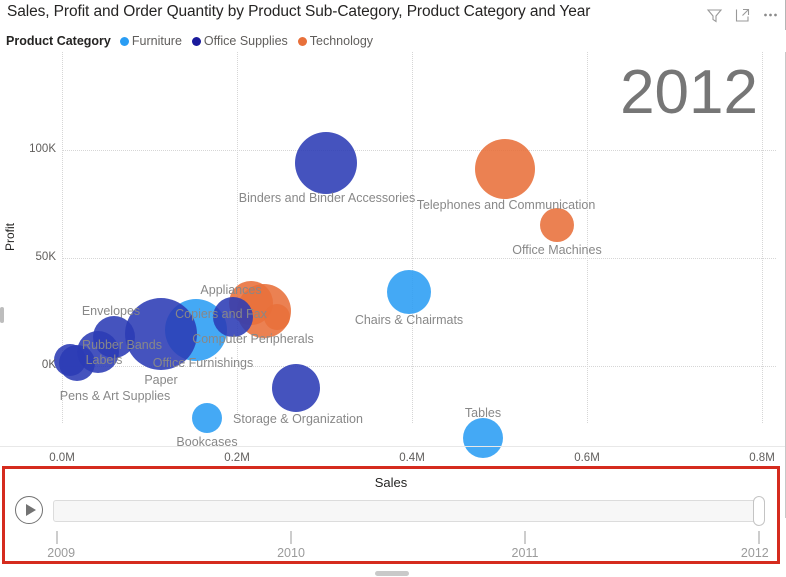 Image resolution: width=786 pixels, height=577 pixels. I want to click on y-axis-title: Profit, so click(10, 237).